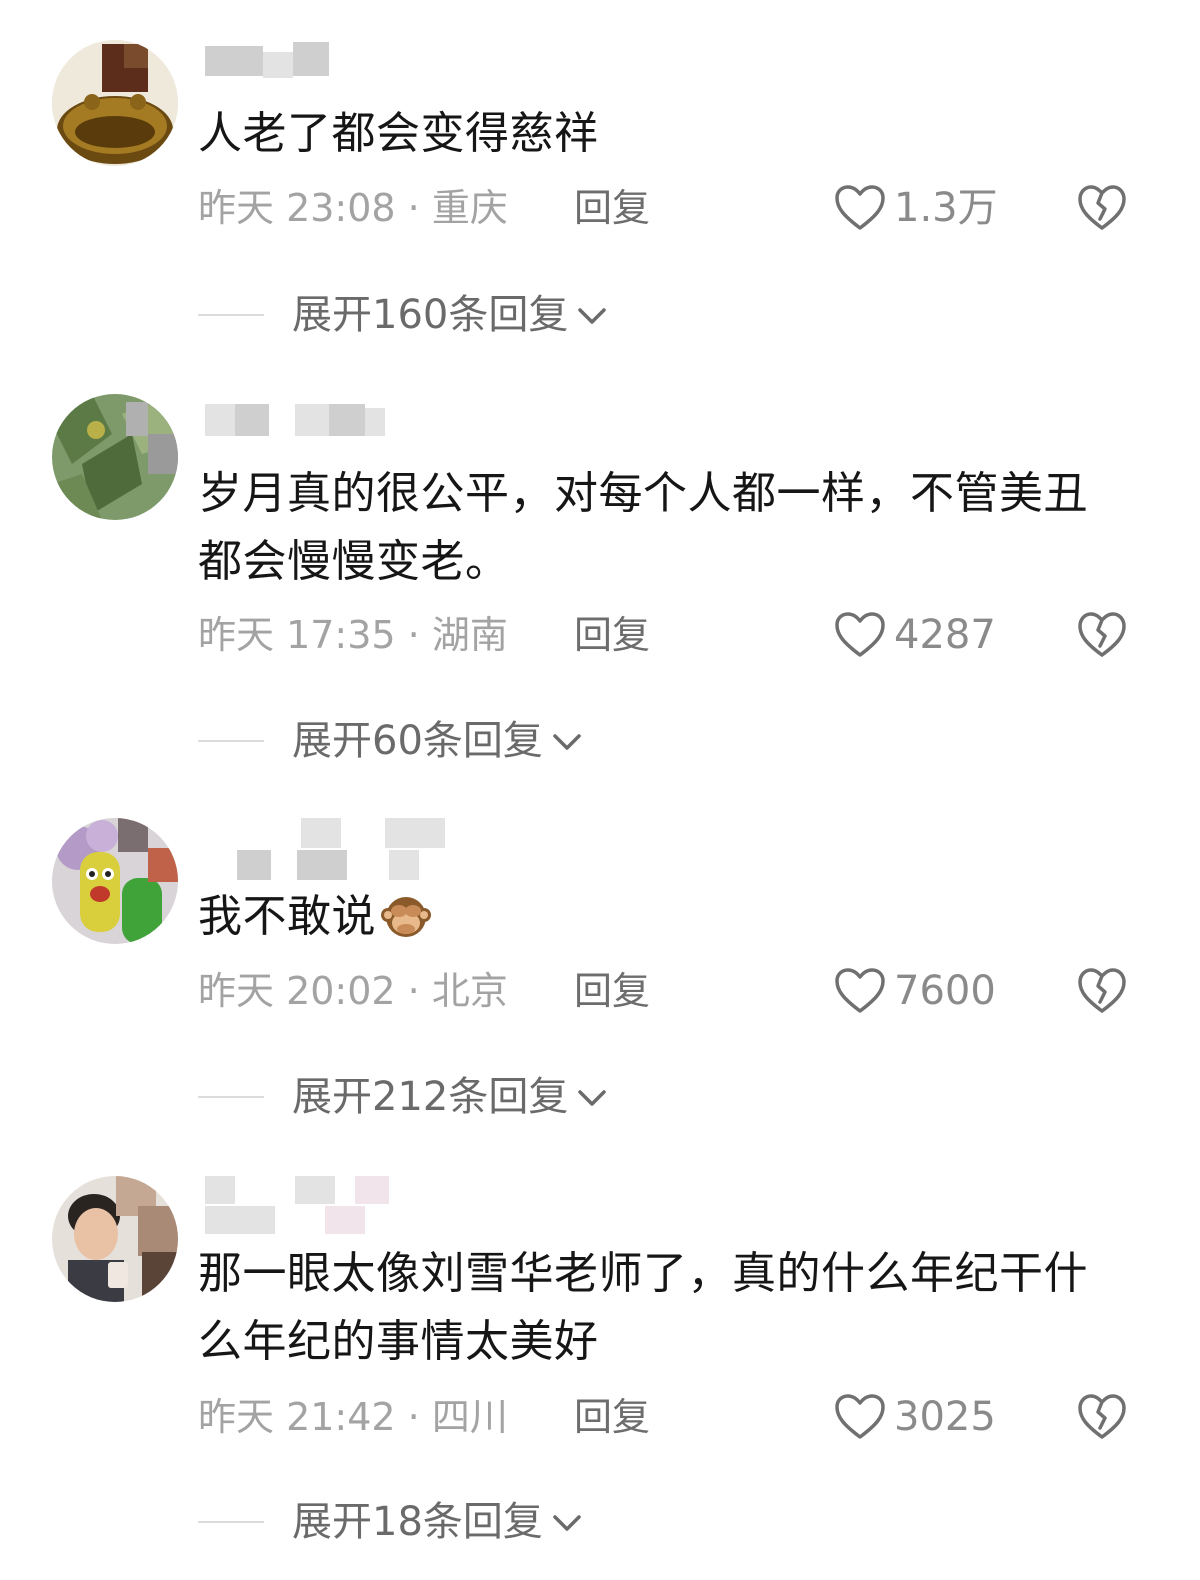 The height and width of the screenshot is (1580, 1200). Describe the element at coordinates (643, 527) in the screenshot. I see `comment-text: 岁月真的很公平，对每个人都一样，不管美丑都会慢慢变老。` at that location.